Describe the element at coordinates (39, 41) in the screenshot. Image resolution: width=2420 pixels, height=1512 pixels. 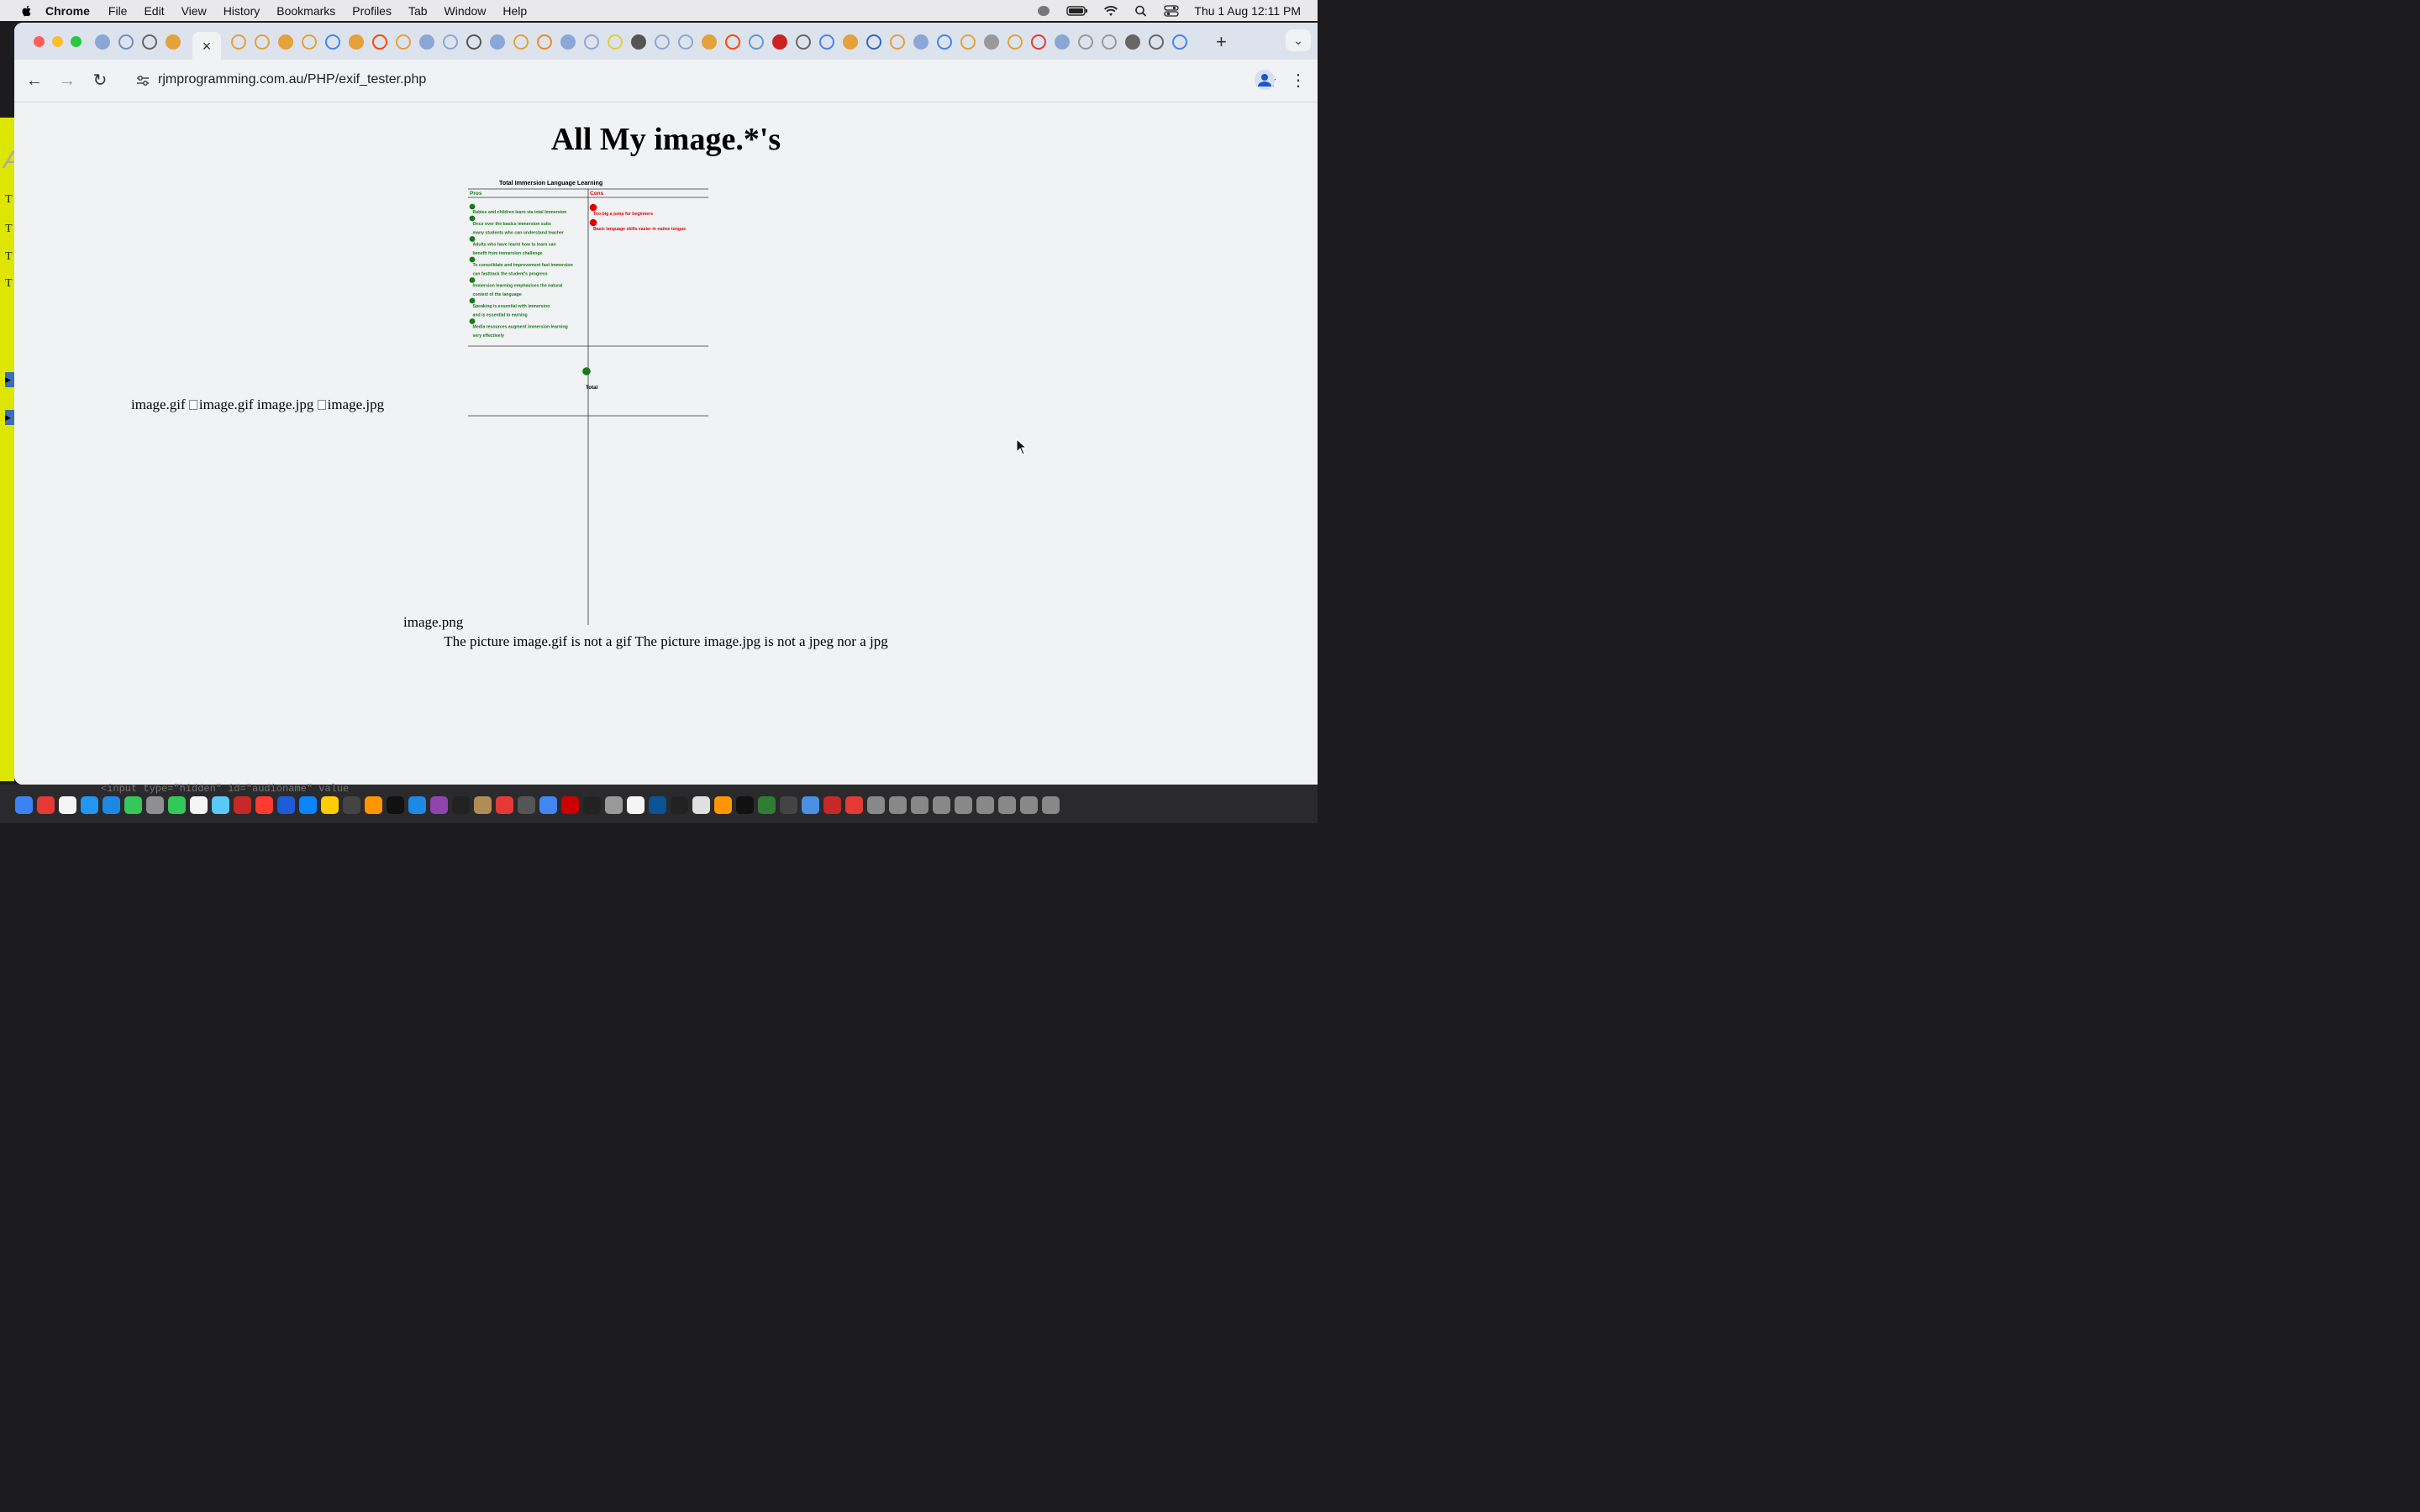
I see `close-window-button` at that location.